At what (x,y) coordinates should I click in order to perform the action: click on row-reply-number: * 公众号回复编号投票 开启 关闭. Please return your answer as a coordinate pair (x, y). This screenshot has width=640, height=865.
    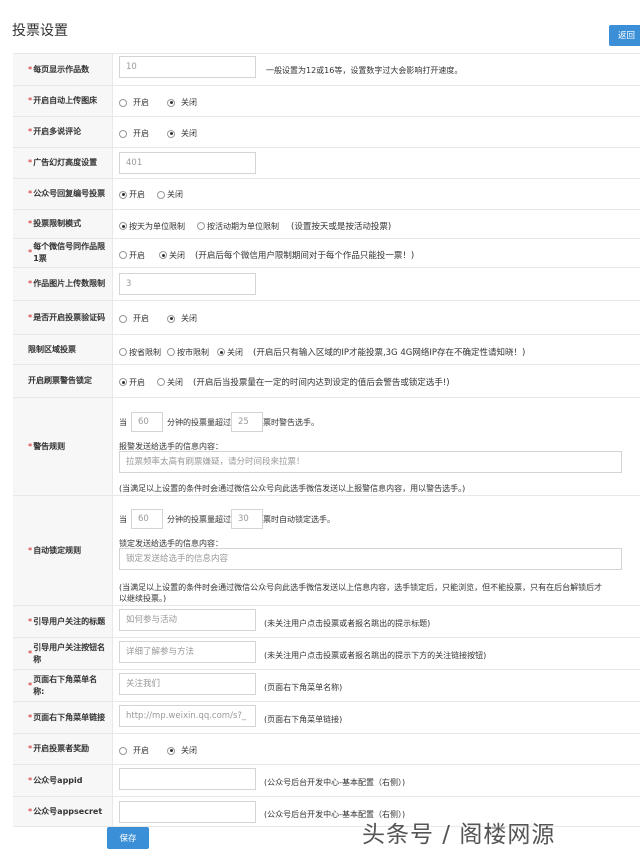
    Looking at the image, I should click on (326, 193).